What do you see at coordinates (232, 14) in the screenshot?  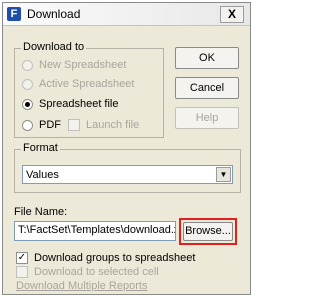 I see `close-button: X` at bounding box center [232, 14].